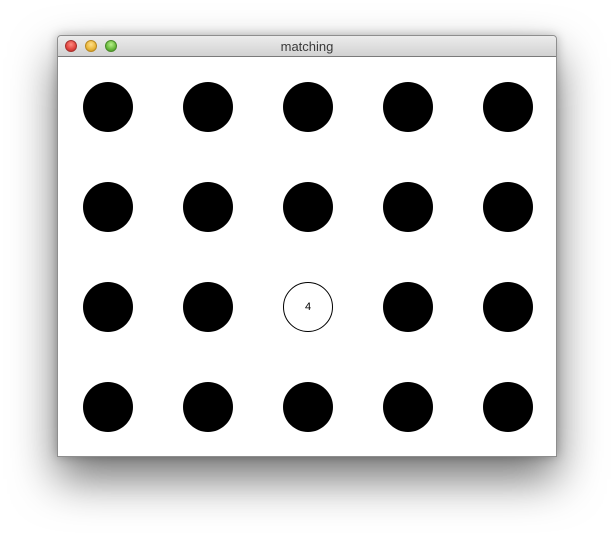 This screenshot has width=614, height=536. I want to click on title-bar: matching, so click(307, 46).